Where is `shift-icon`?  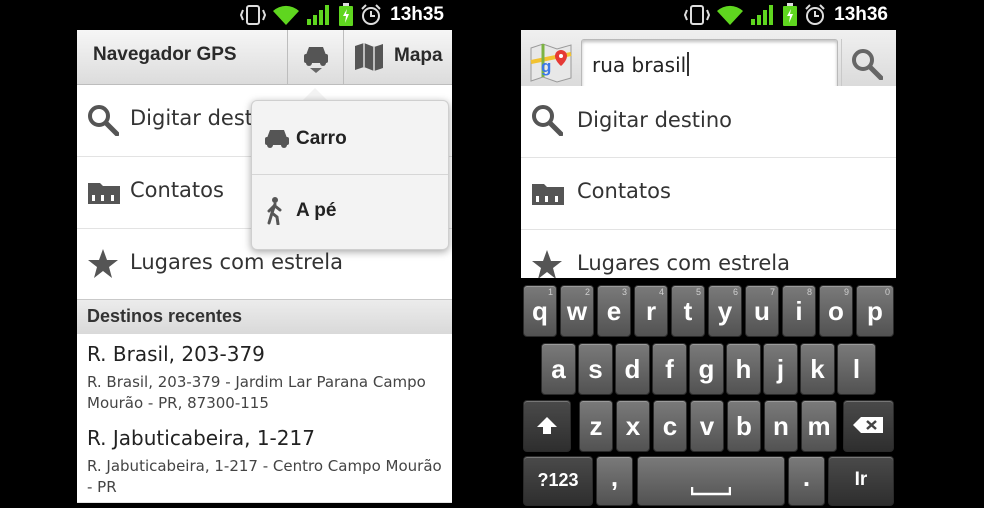 shift-icon is located at coordinates (547, 425).